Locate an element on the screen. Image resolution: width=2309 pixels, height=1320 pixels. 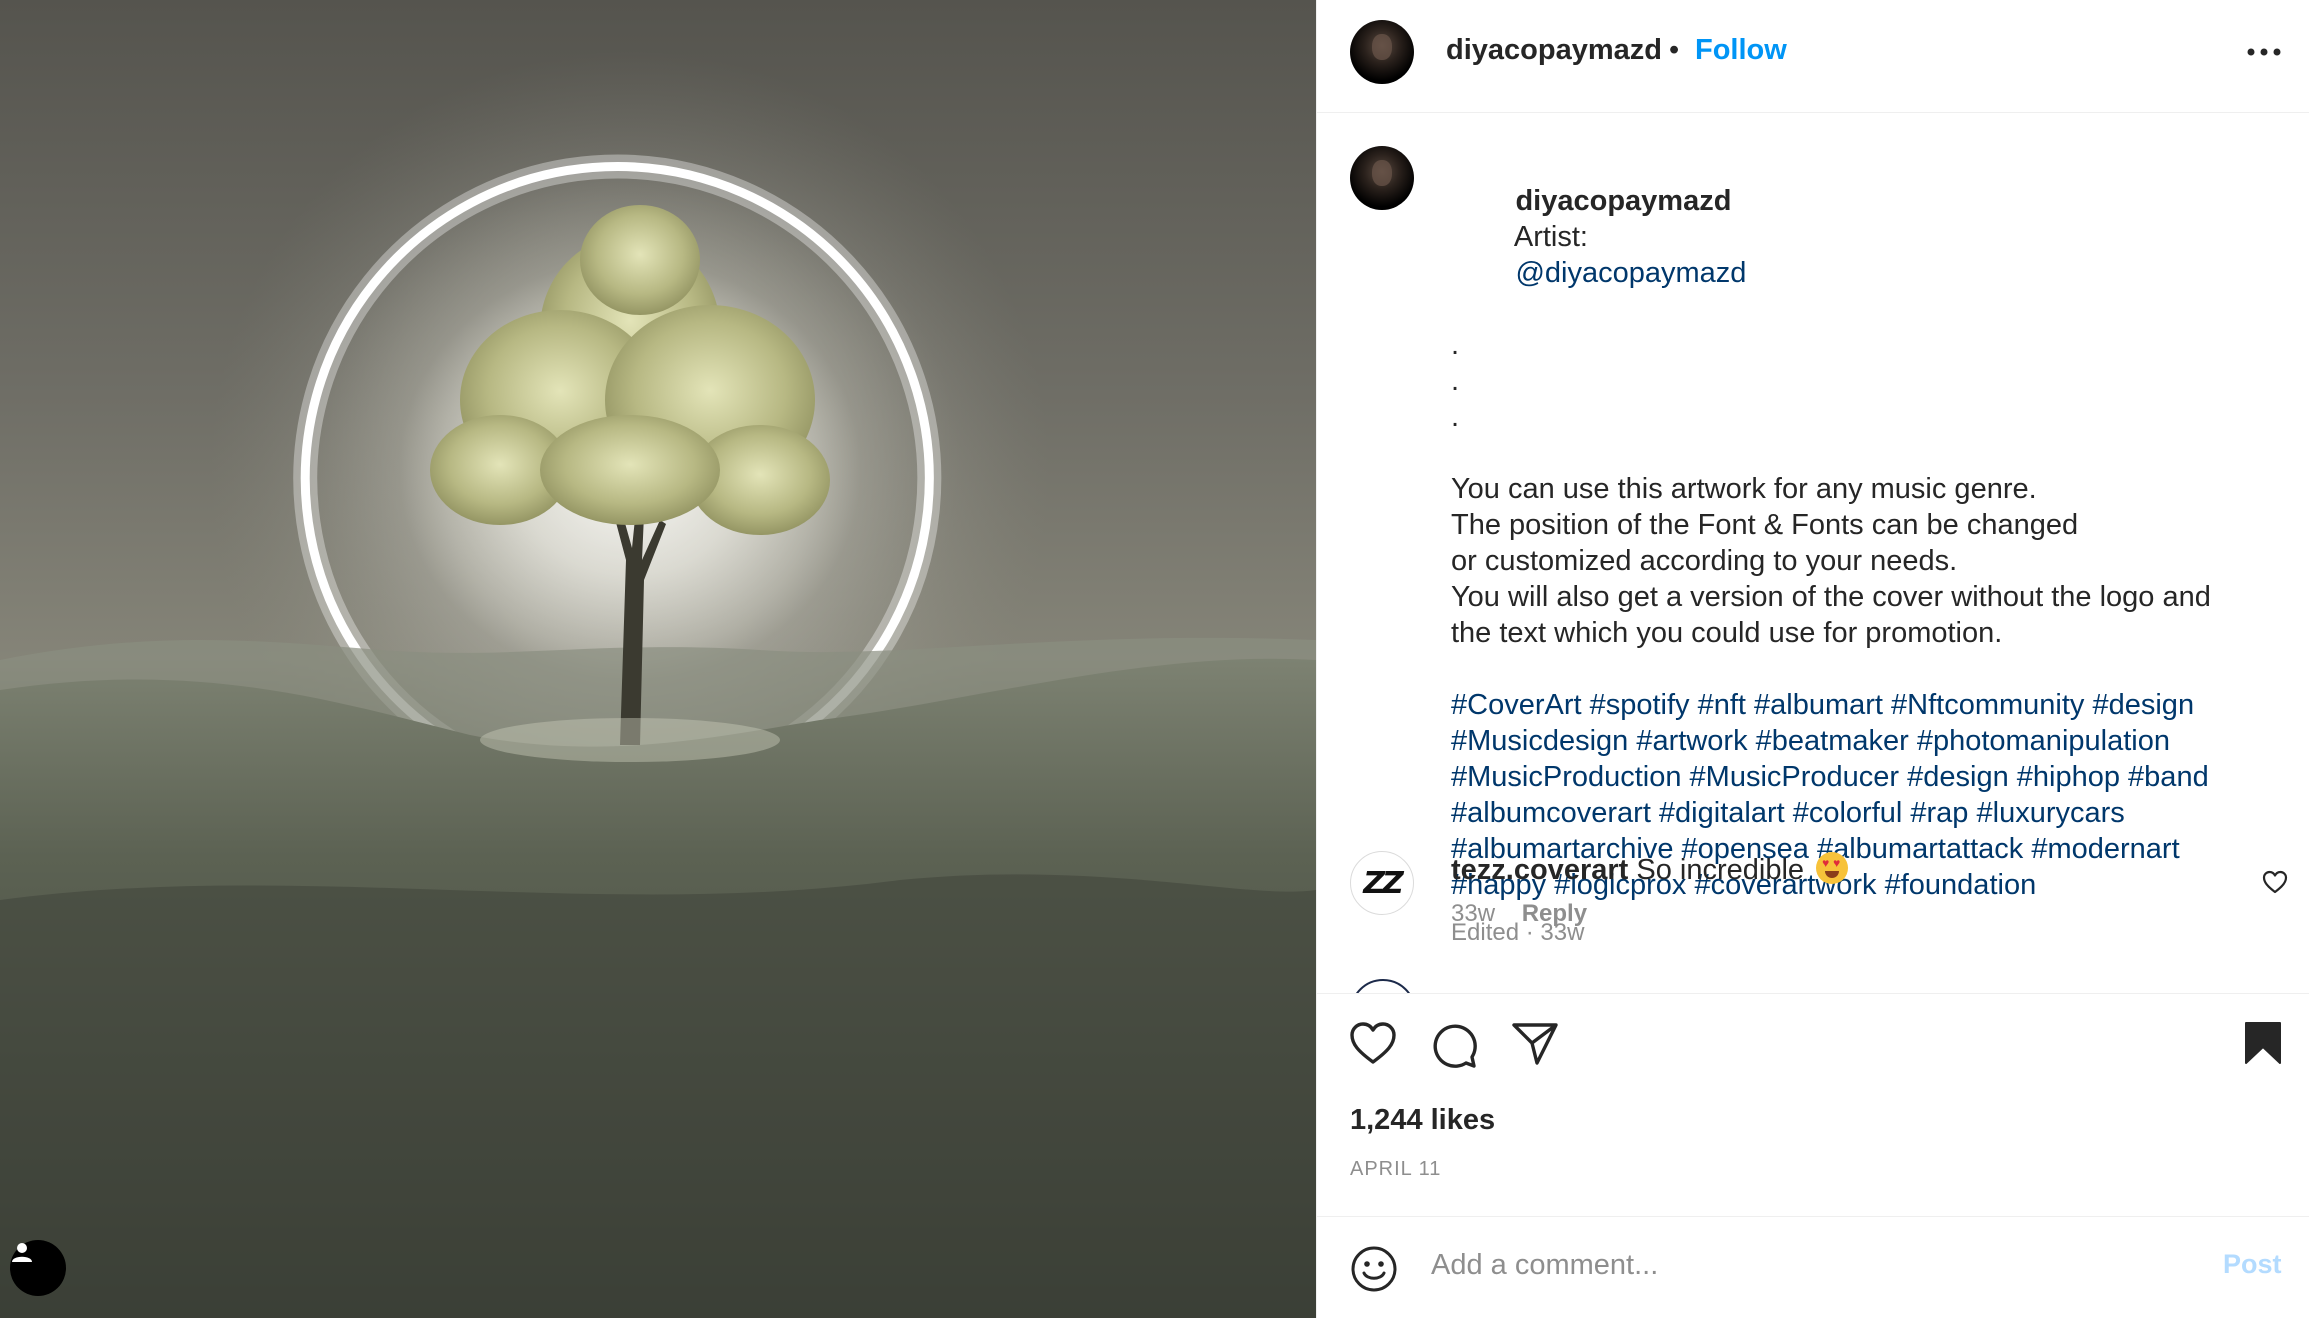
post-comment-button: Post is located at coordinates (2252, 1264).